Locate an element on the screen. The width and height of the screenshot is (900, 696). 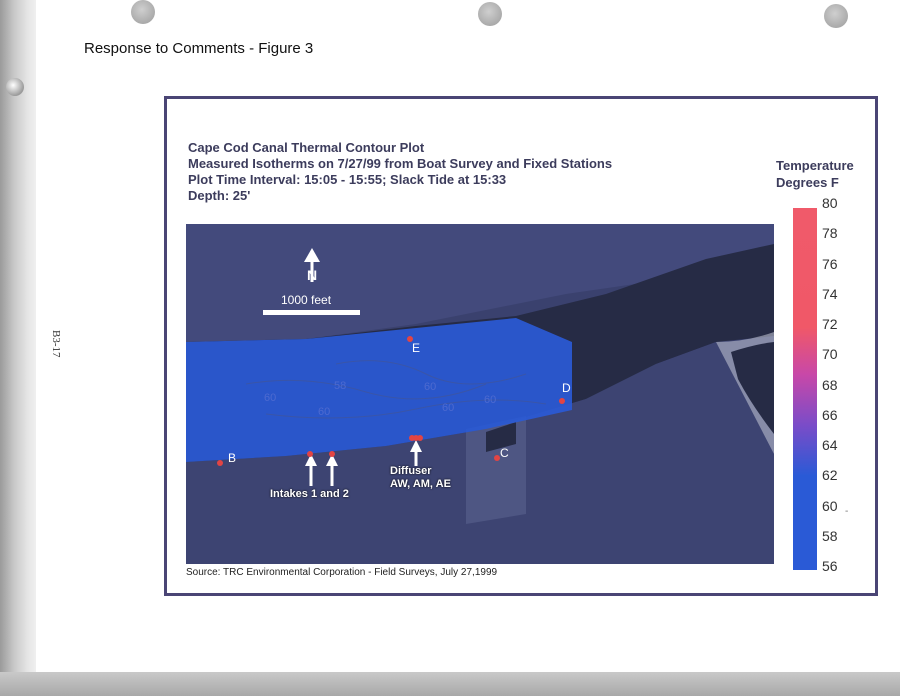
legend-tick-label: 80 is located at coordinates (830, 203).